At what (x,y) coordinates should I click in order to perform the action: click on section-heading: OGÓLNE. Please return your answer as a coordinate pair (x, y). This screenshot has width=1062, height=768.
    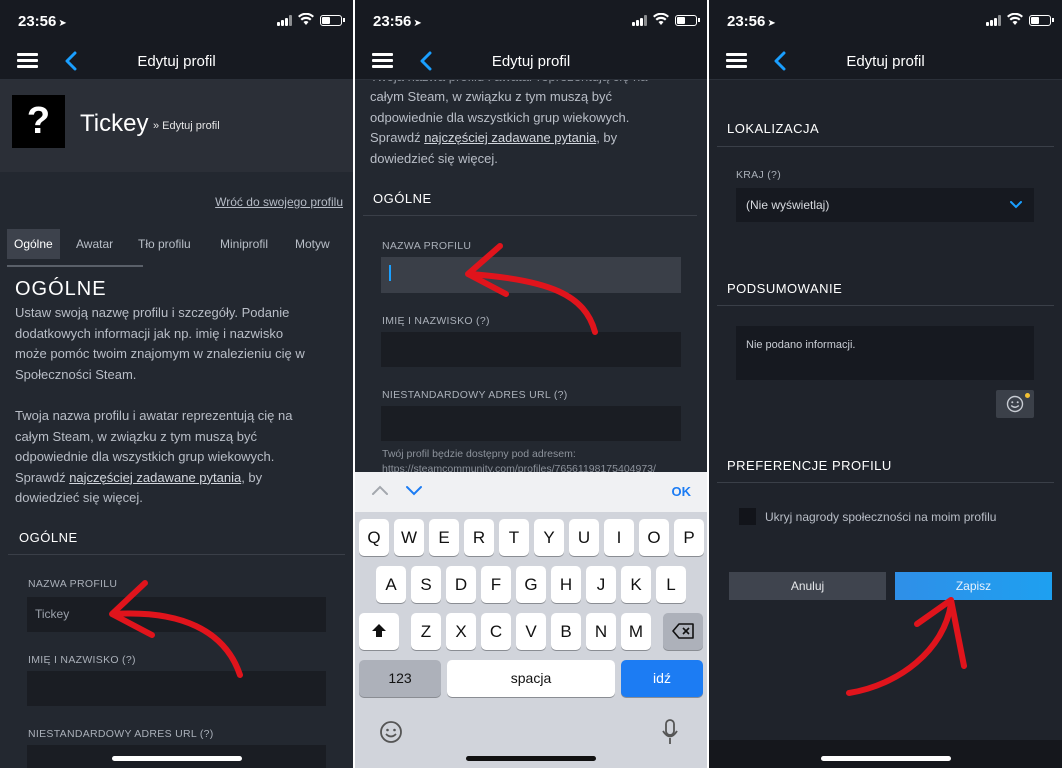
    Looking at the image, I should click on (61, 289).